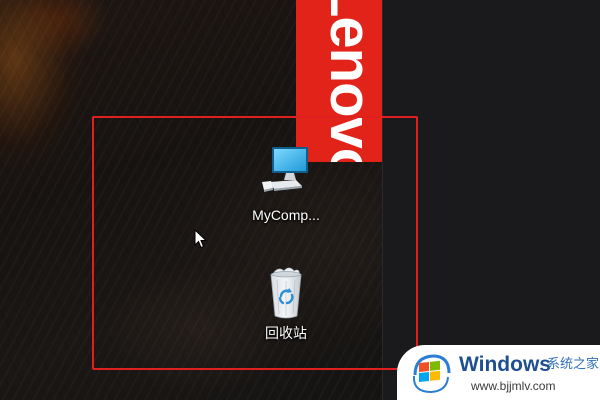  I want to click on mouse-cursor-icon, so click(201, 239).